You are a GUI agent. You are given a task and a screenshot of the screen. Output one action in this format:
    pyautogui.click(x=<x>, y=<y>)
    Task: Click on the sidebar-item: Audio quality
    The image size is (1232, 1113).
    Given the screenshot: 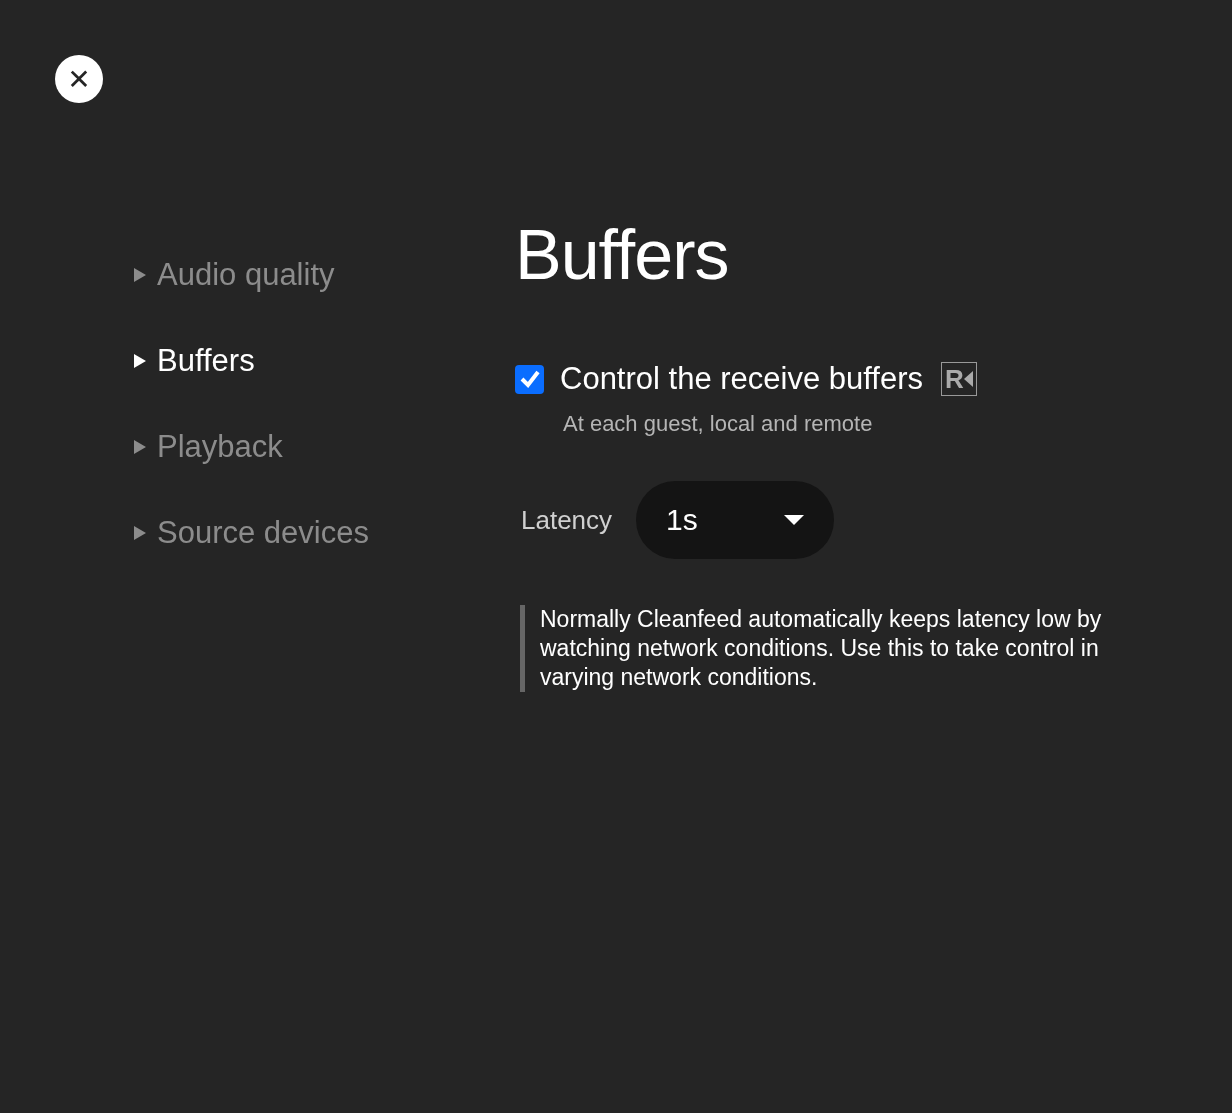 What is the action you would take?
    pyautogui.click(x=234, y=275)
    